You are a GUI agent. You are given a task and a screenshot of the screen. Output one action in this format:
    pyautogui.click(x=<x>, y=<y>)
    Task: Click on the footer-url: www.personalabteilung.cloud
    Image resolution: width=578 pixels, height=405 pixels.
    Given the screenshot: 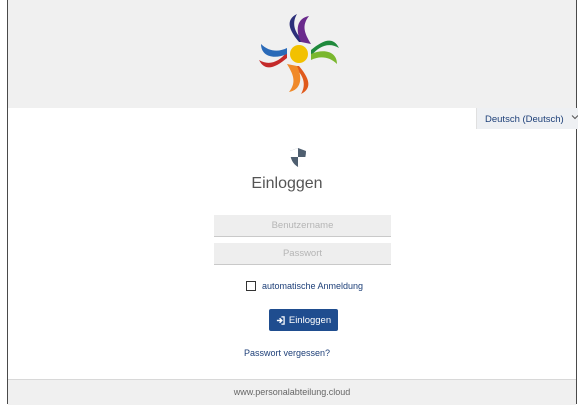 What is the action you would take?
    pyautogui.click(x=292, y=392)
    